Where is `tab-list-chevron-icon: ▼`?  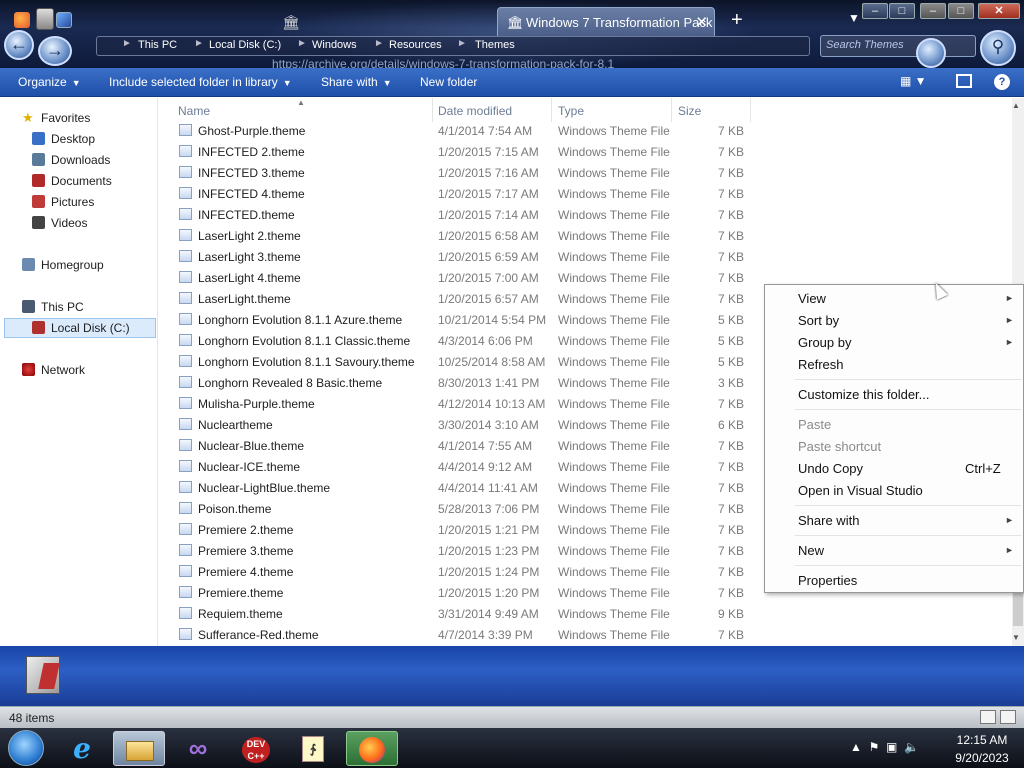
tab-list-chevron-icon: ▼ is located at coordinates (854, 18).